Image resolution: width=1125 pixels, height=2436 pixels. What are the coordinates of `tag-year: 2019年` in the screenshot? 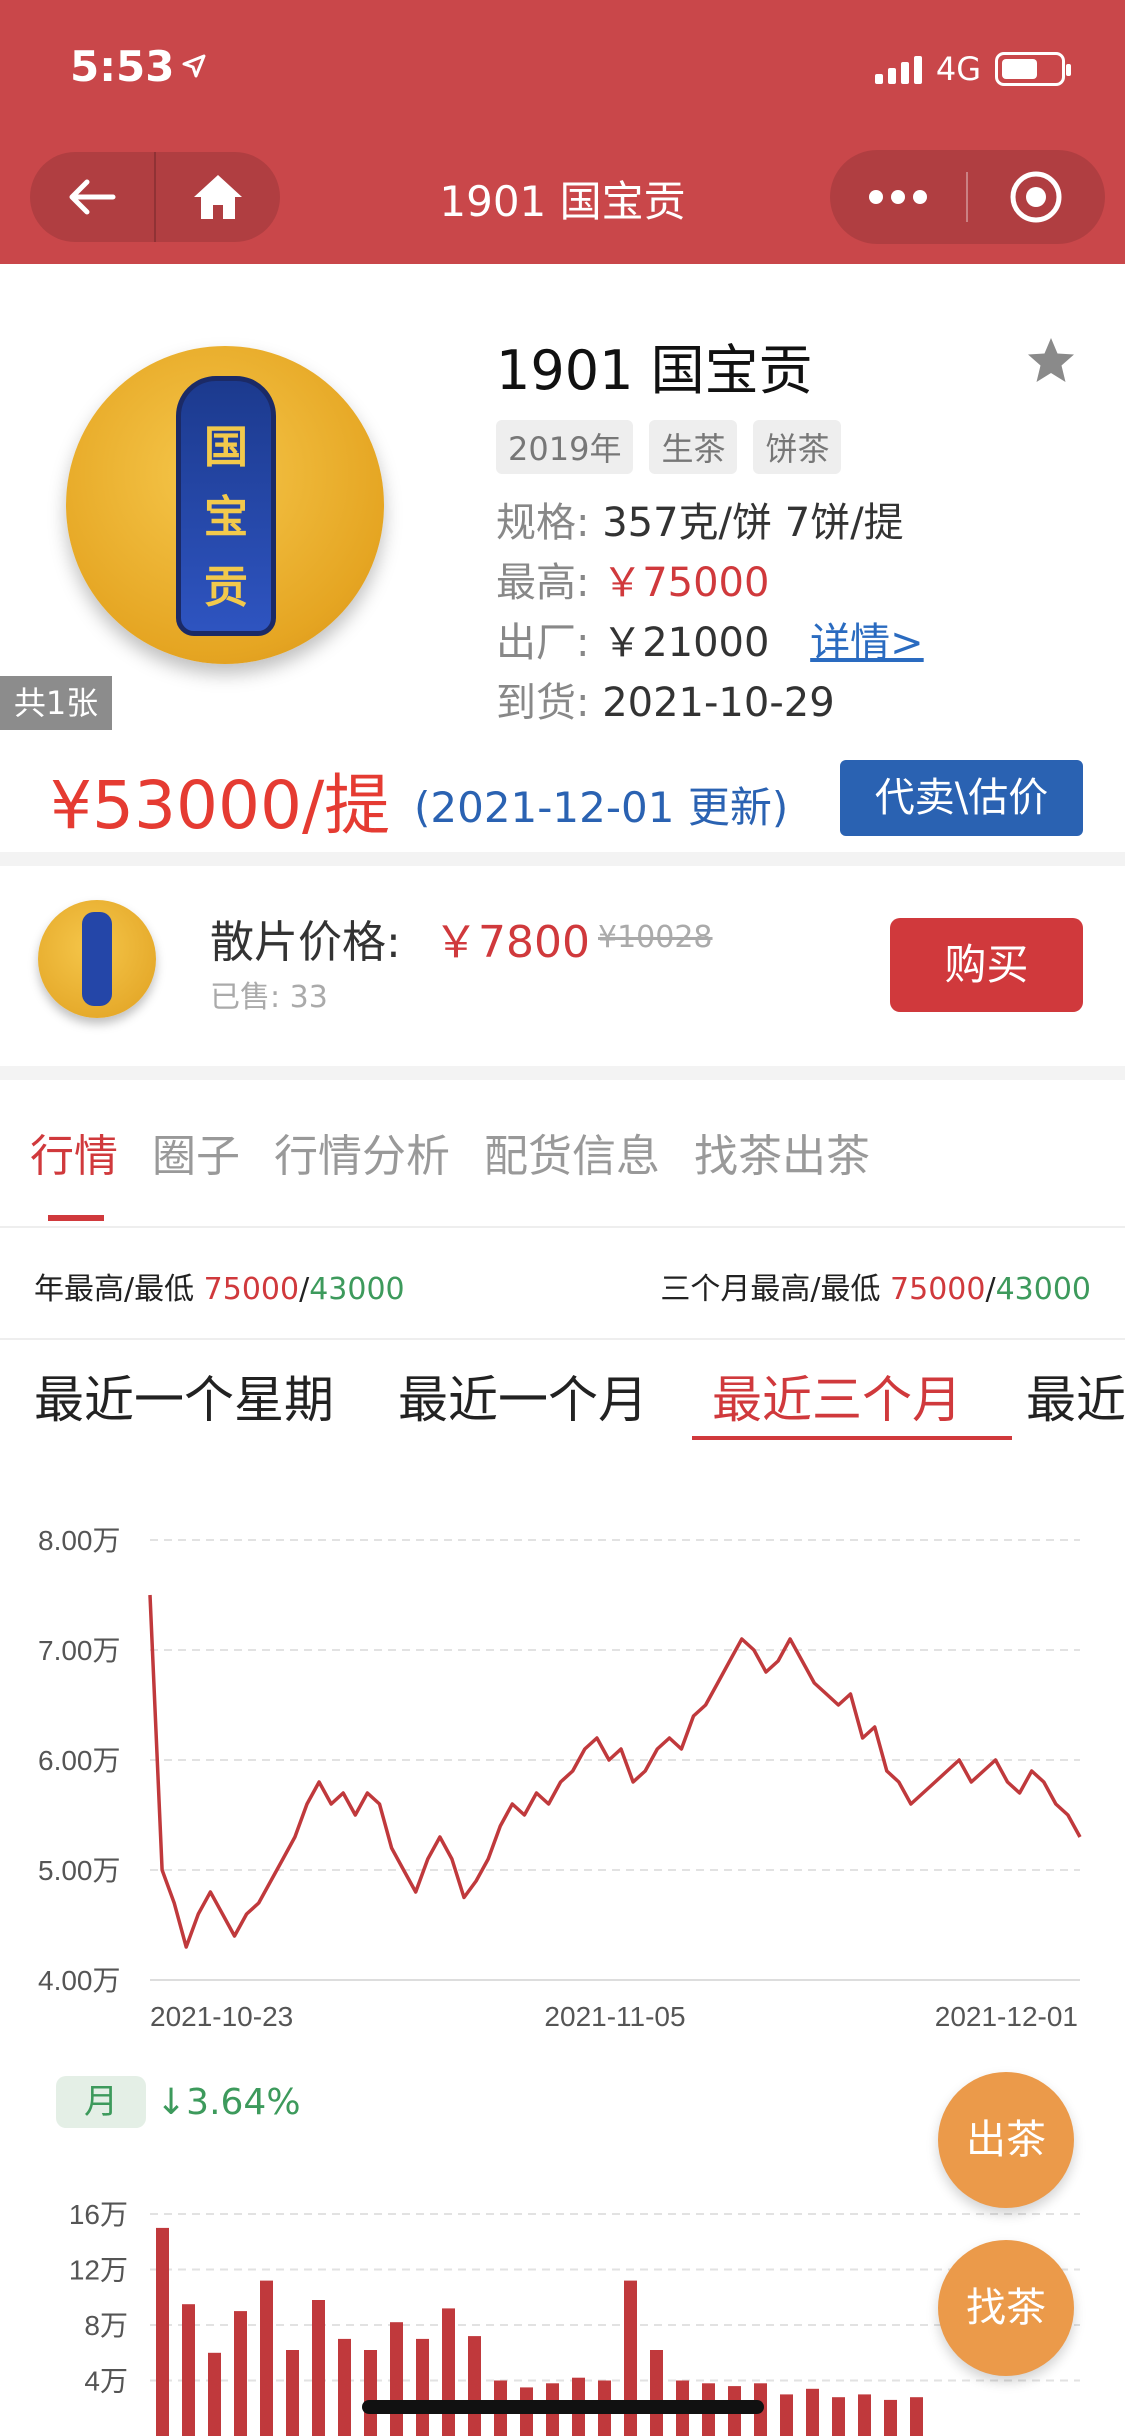 It's located at (565, 447).